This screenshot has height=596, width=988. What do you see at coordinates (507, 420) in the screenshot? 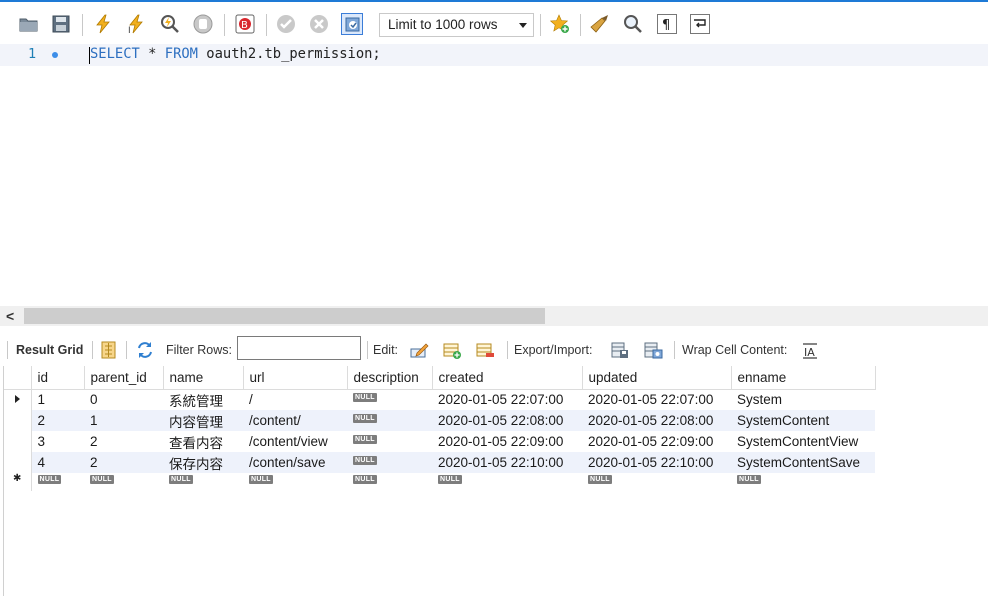
I see `cell-created: 2020-01-05 22:08:00` at bounding box center [507, 420].